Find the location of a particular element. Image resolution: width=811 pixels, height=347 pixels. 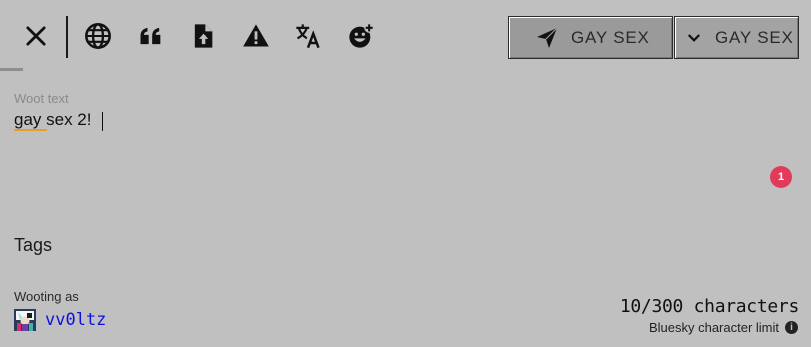

woot-text-input: gay sex 2! is located at coordinates (53, 120).